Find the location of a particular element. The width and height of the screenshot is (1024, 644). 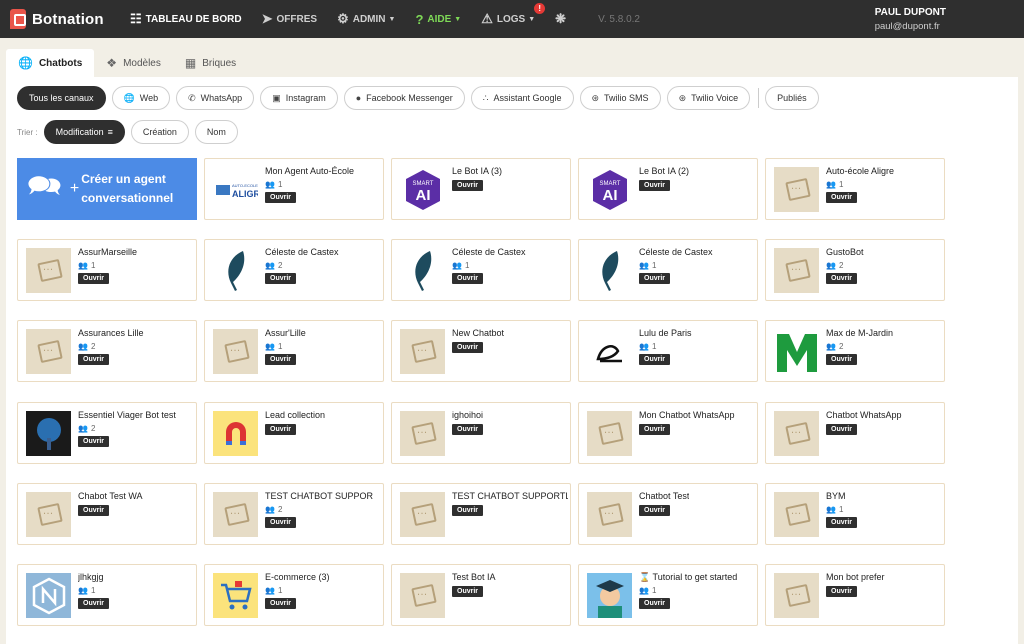

chatbot-card: Chatbot Test Ouvrir is located at coordinates (668, 514).